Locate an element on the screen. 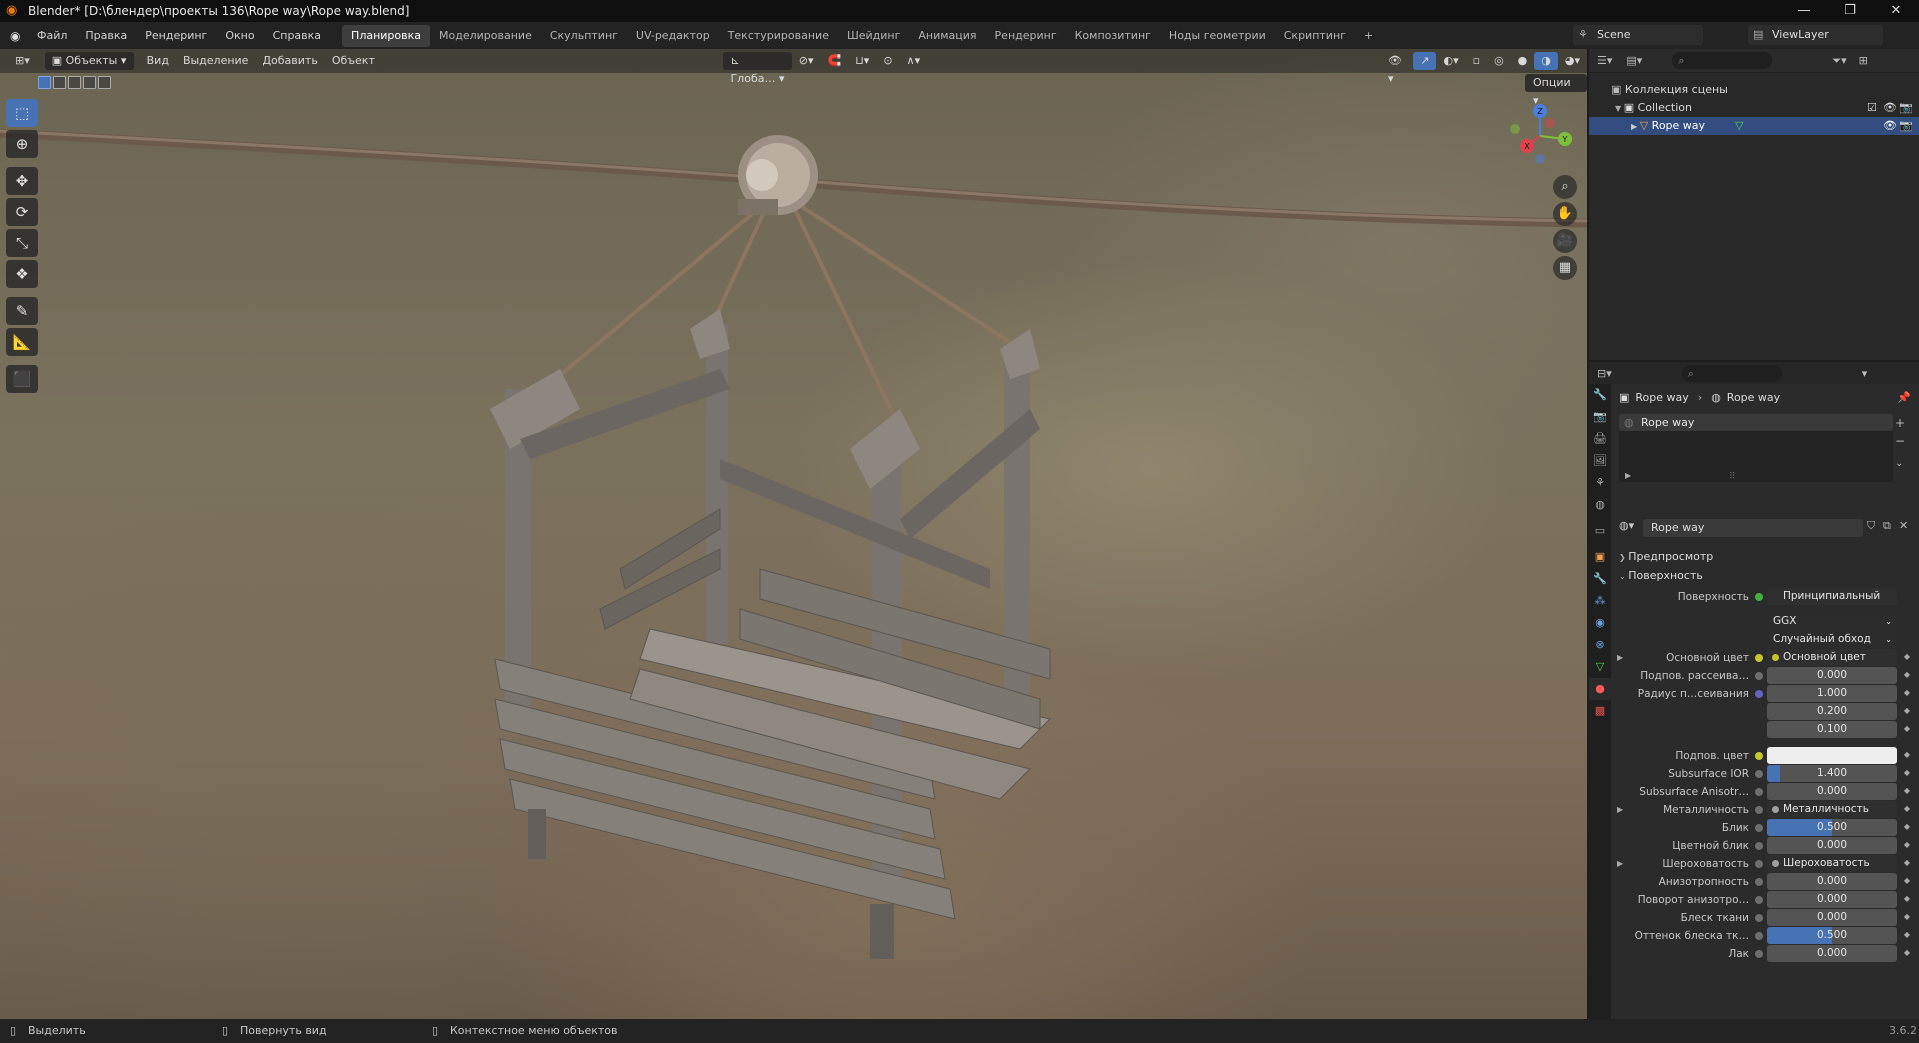 The height and width of the screenshot is (1043, 1919). material-slot-list: ◍ Rope way ▶ ⠿ is located at coordinates (1756, 448).